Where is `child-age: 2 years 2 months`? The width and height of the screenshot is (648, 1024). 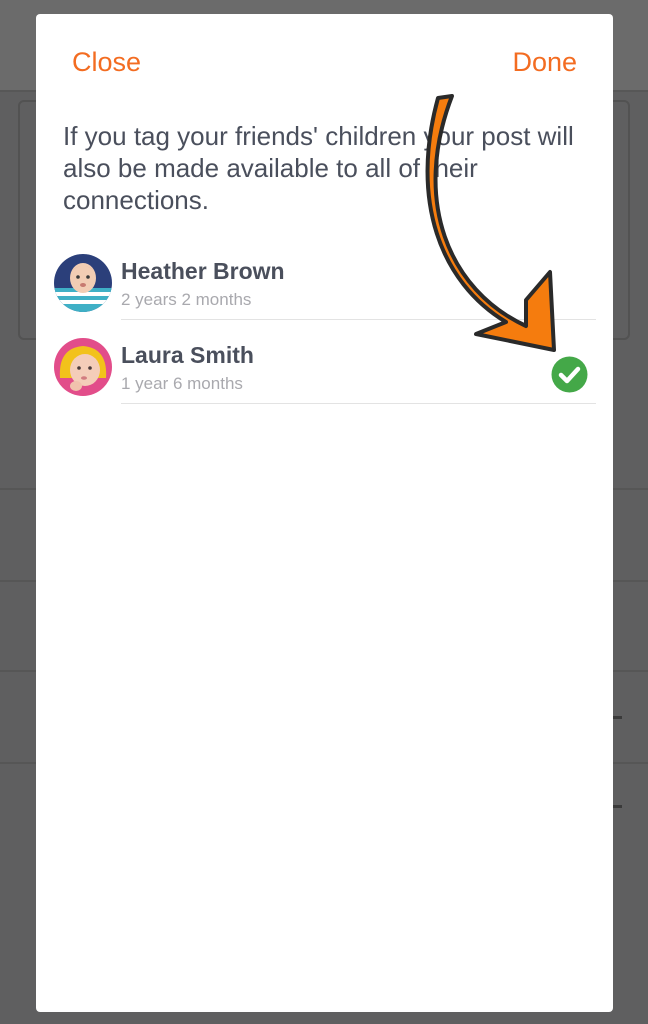 child-age: 2 years 2 months is located at coordinates (186, 299).